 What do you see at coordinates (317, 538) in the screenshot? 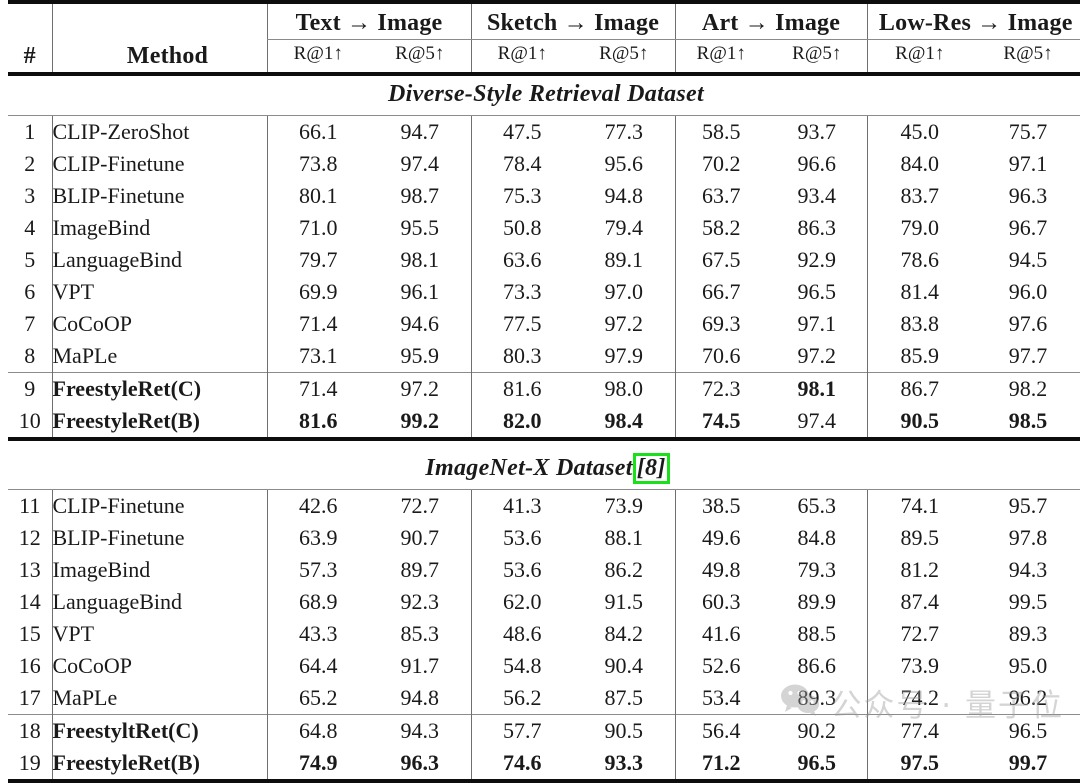
I see `table-cell-value: 63.9` at bounding box center [317, 538].